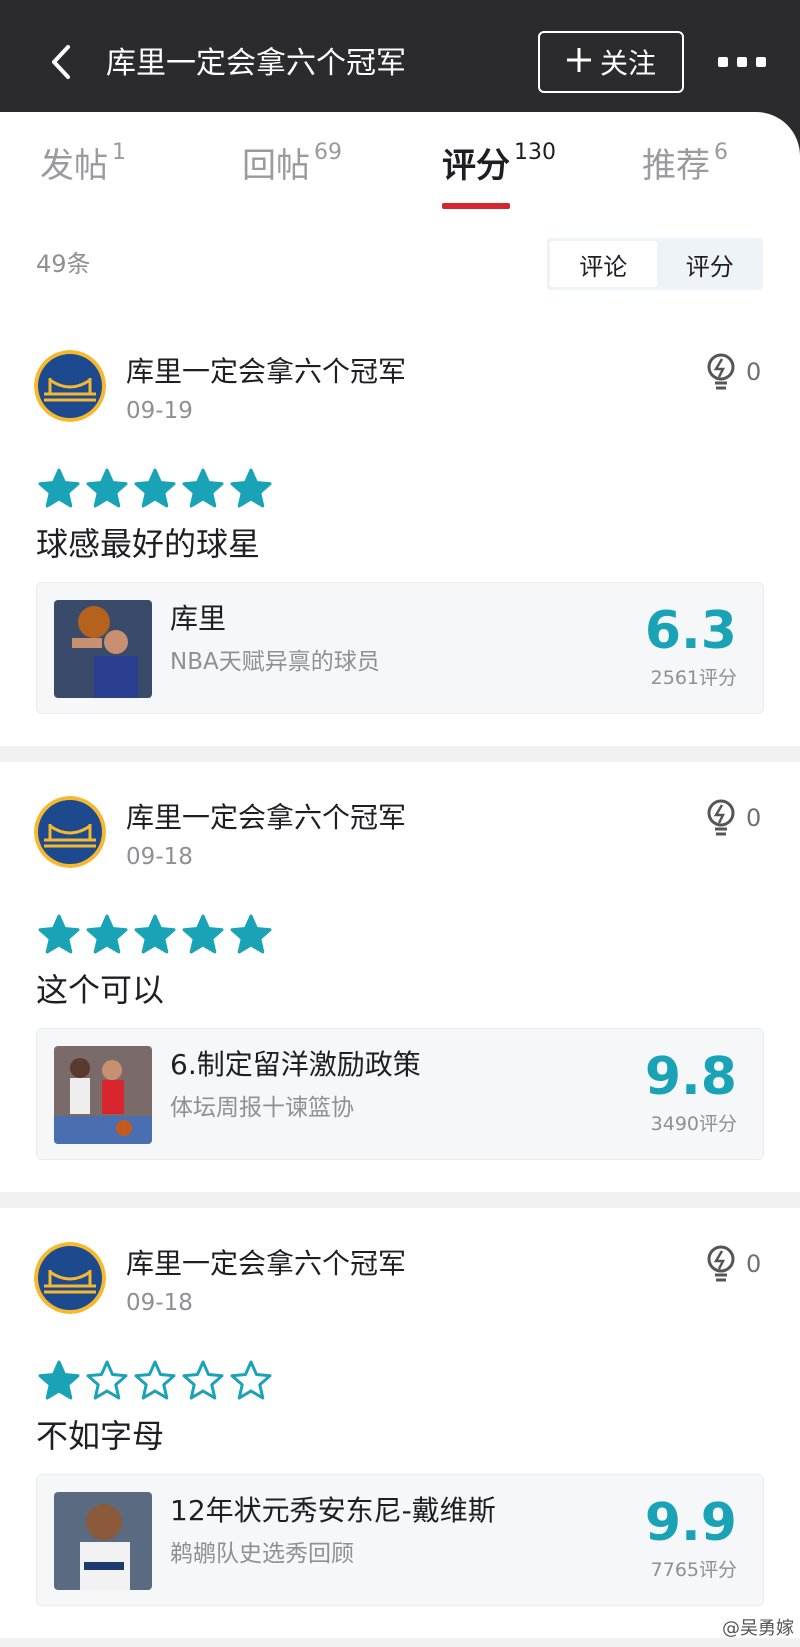  Describe the element at coordinates (627, 63) in the screenshot. I see `follow-label: 关注` at that location.